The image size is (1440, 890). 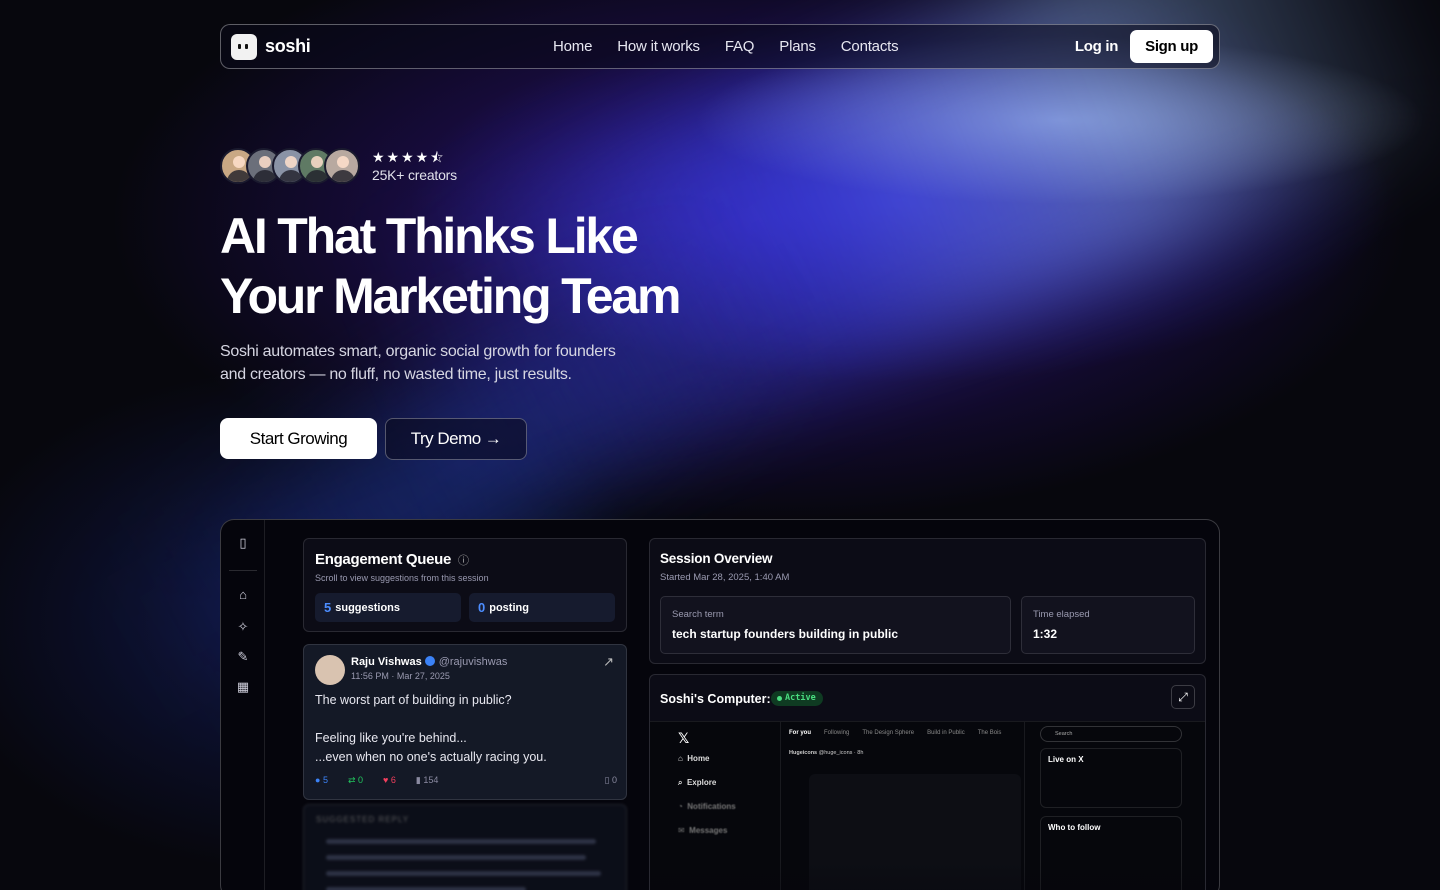 I want to click on engagement-queue-title: Engagement Queue ⓘ, so click(x=392, y=559).